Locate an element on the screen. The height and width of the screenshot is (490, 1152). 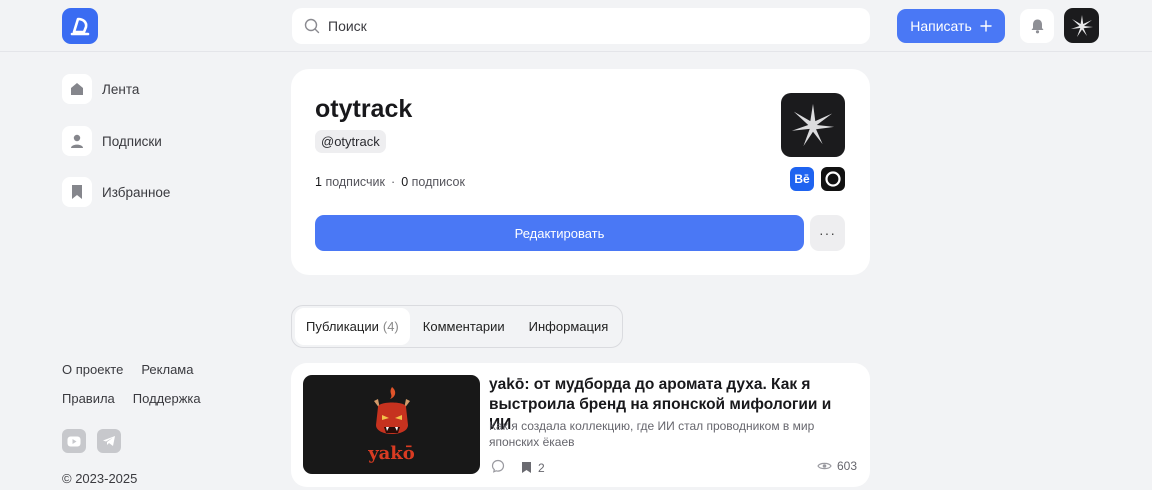
rules-link: Правила is located at coordinates (88, 398).